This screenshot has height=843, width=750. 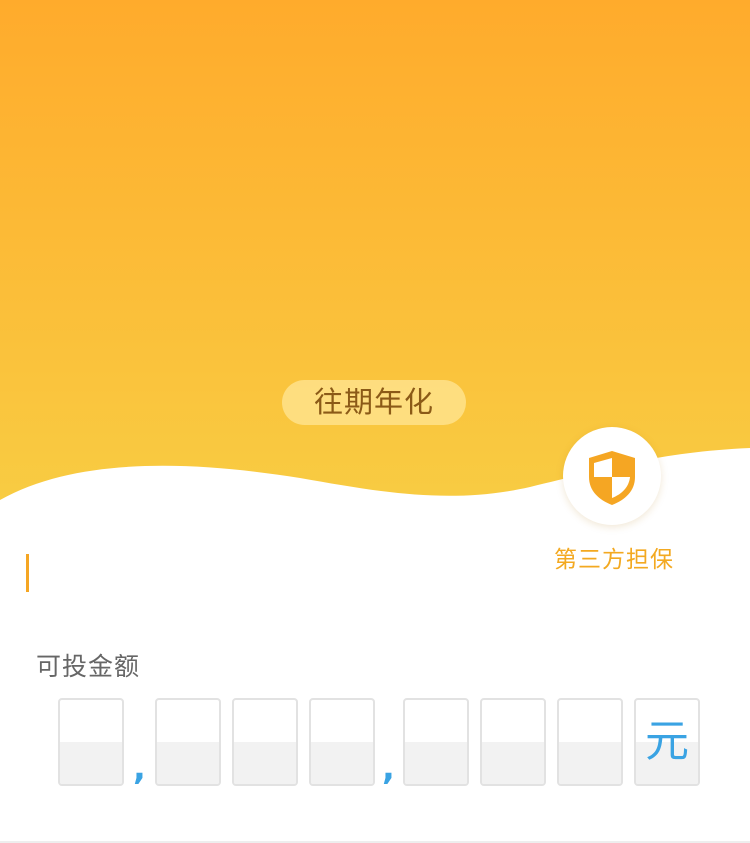 What do you see at coordinates (614, 560) in the screenshot?
I see `guarantee-label: 第三方担保` at bounding box center [614, 560].